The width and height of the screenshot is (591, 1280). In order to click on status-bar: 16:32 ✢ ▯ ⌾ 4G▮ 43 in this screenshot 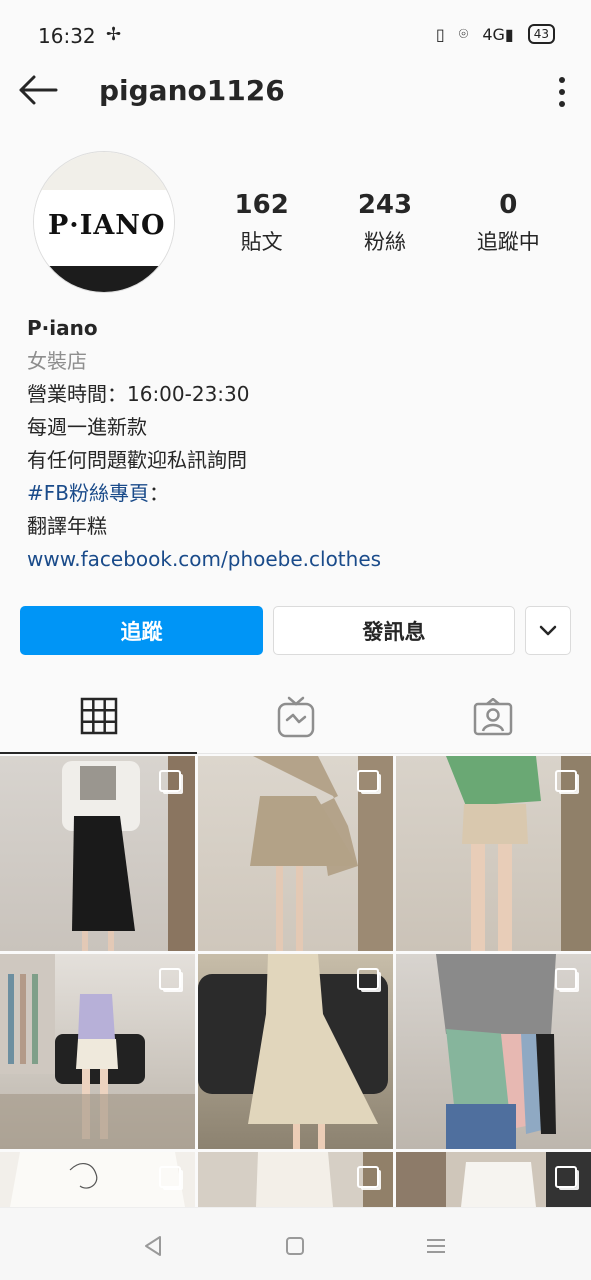, I will do `click(295, 26)`.